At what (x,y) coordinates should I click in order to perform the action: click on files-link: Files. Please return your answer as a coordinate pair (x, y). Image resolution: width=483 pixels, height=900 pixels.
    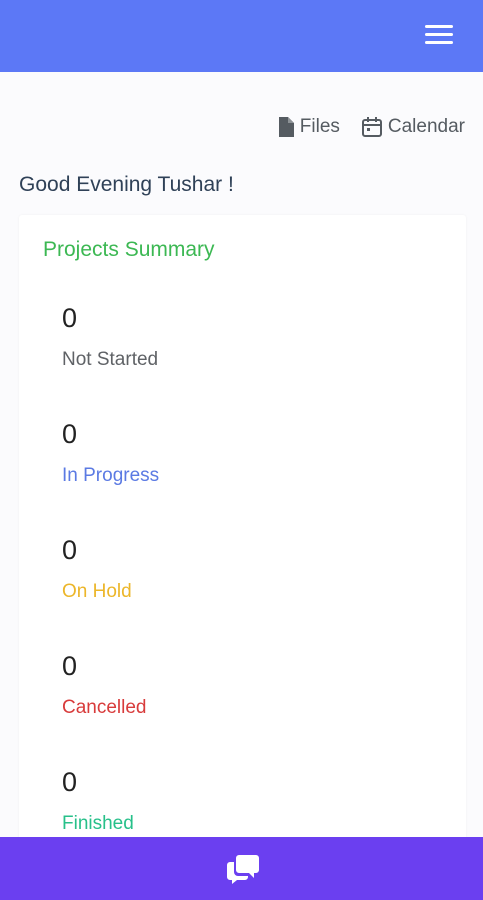
    Looking at the image, I should click on (309, 127).